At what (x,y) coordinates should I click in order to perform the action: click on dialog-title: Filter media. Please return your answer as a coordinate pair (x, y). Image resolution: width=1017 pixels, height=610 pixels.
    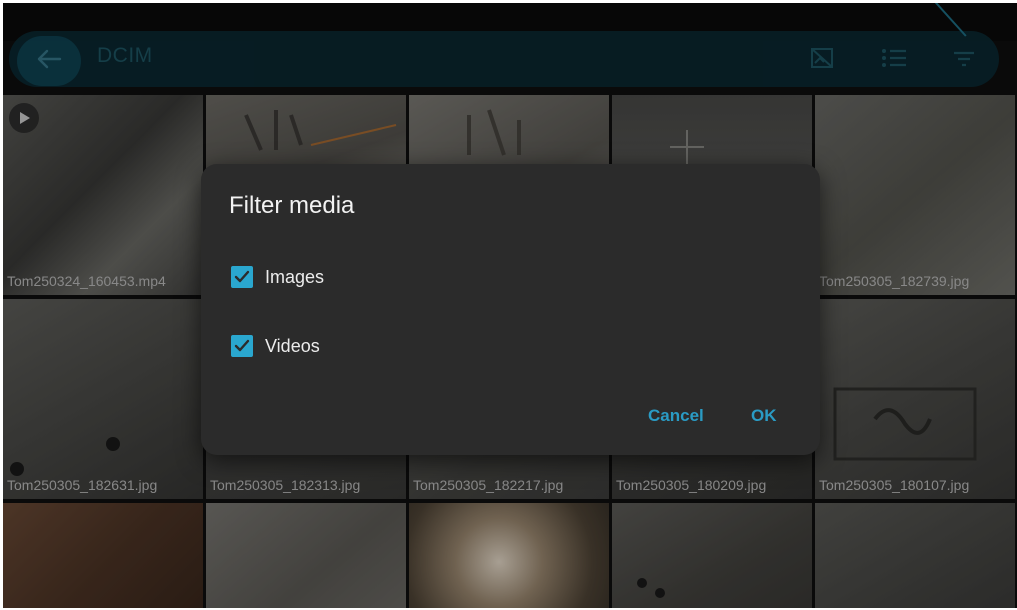
    Looking at the image, I should click on (292, 205).